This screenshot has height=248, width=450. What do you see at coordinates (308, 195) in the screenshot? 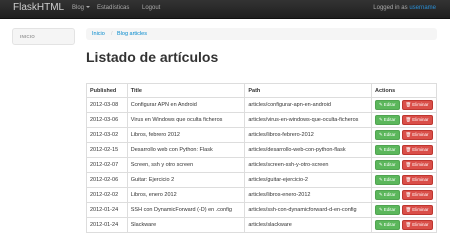
I see `cell-path: articles/libros-enero-2012` at bounding box center [308, 195].